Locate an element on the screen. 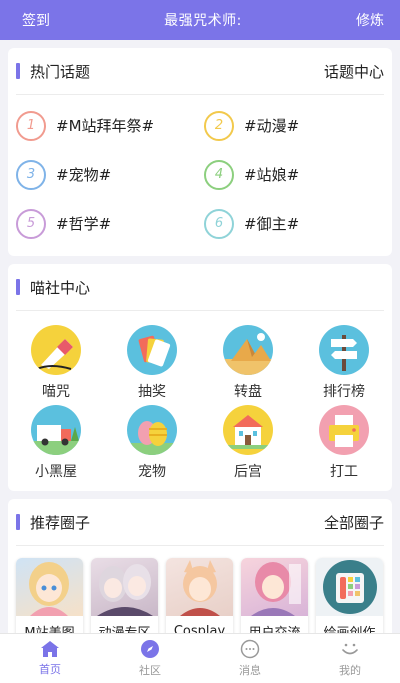 The image size is (400, 683). pyramid-icon is located at coordinates (248, 350).